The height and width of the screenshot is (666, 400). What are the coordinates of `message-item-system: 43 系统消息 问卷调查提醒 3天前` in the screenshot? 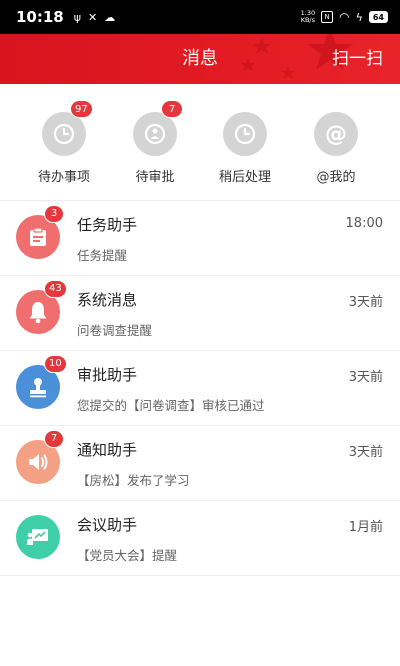 It's located at (200, 313).